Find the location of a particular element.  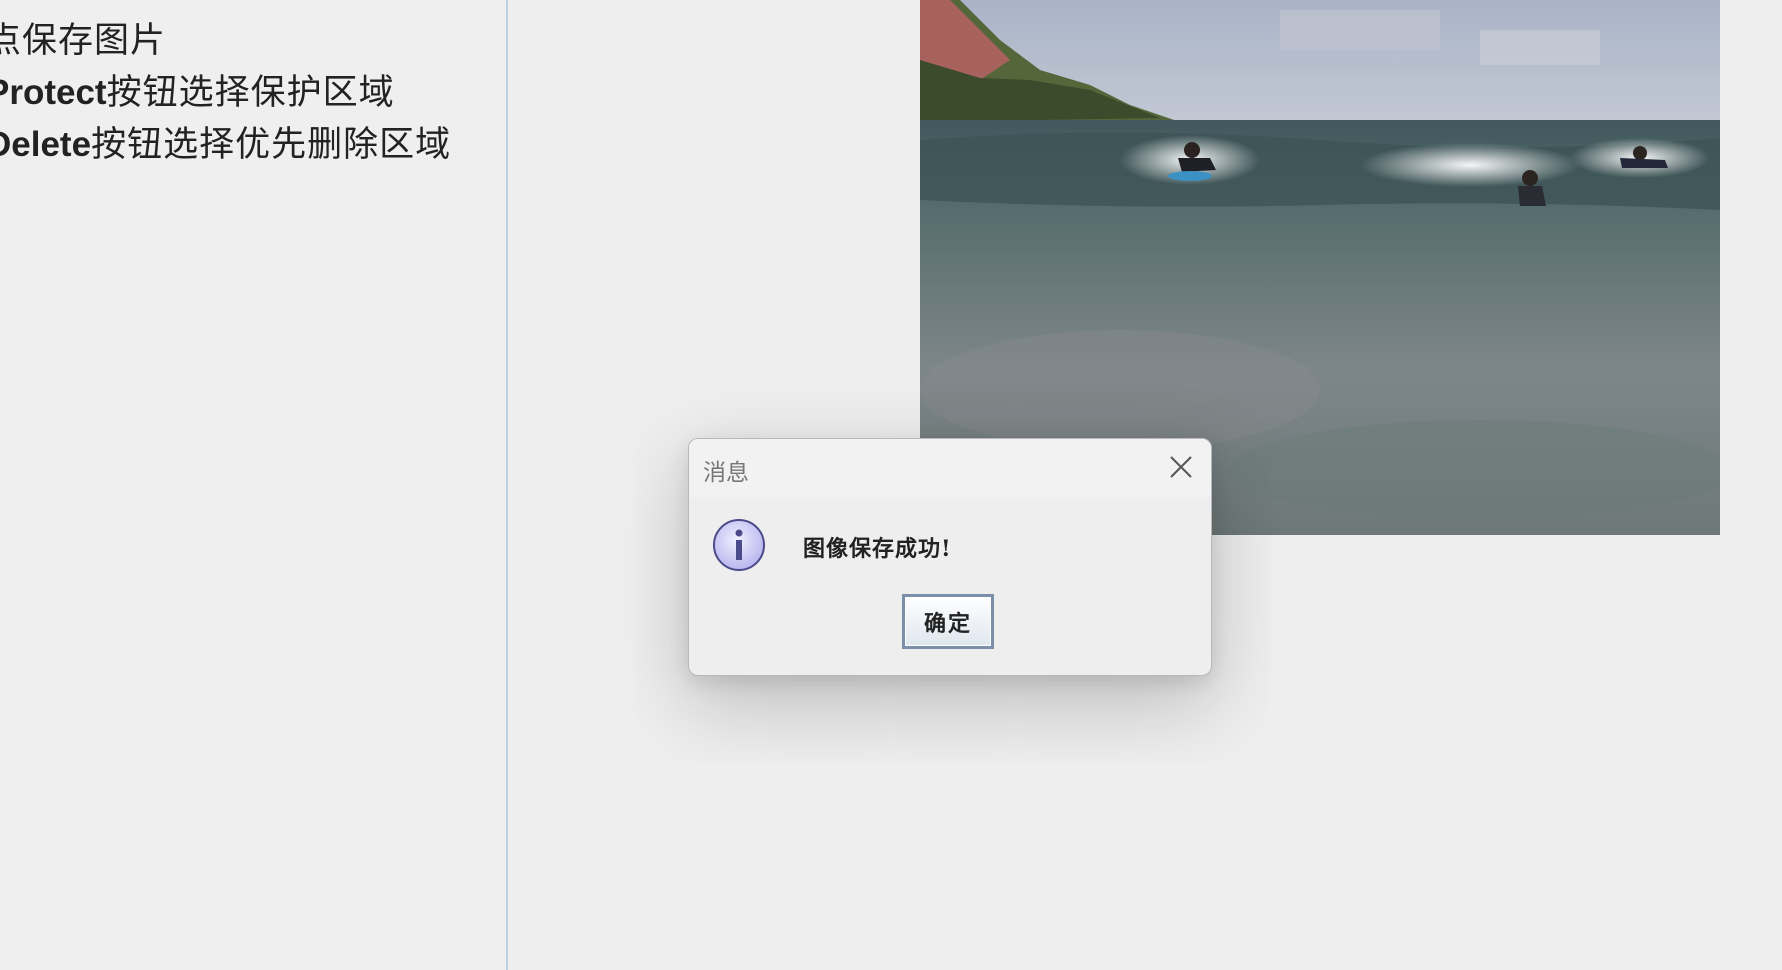

close-icon is located at coordinates (1181, 467).